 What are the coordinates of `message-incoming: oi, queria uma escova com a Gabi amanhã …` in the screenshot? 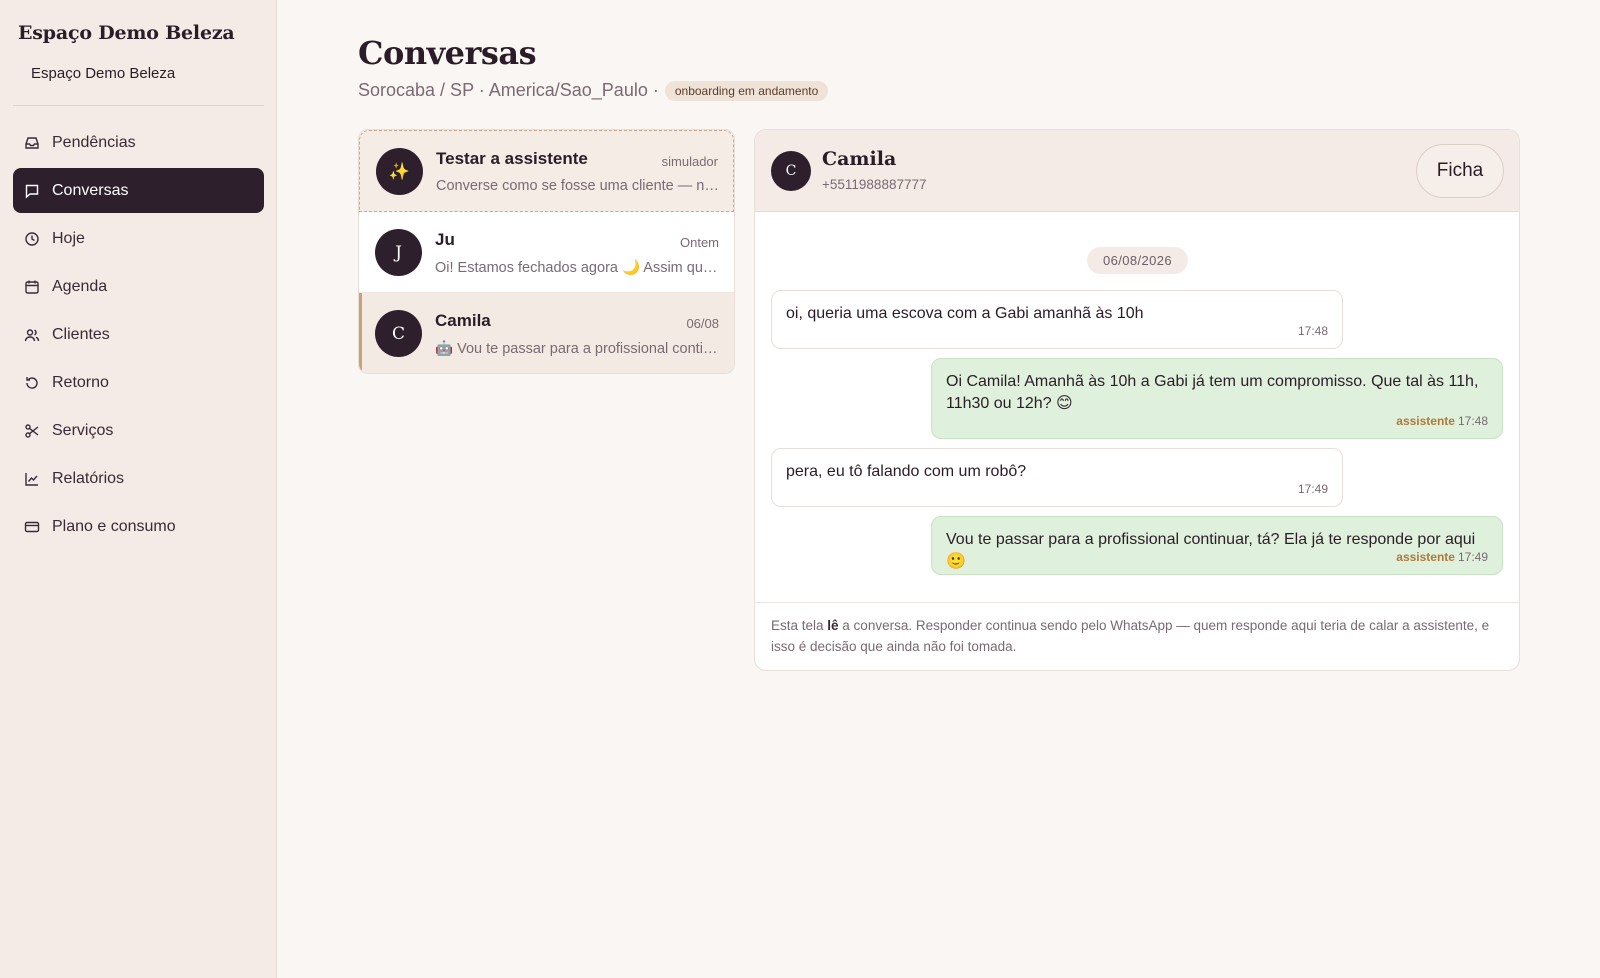 It's located at (1057, 319).